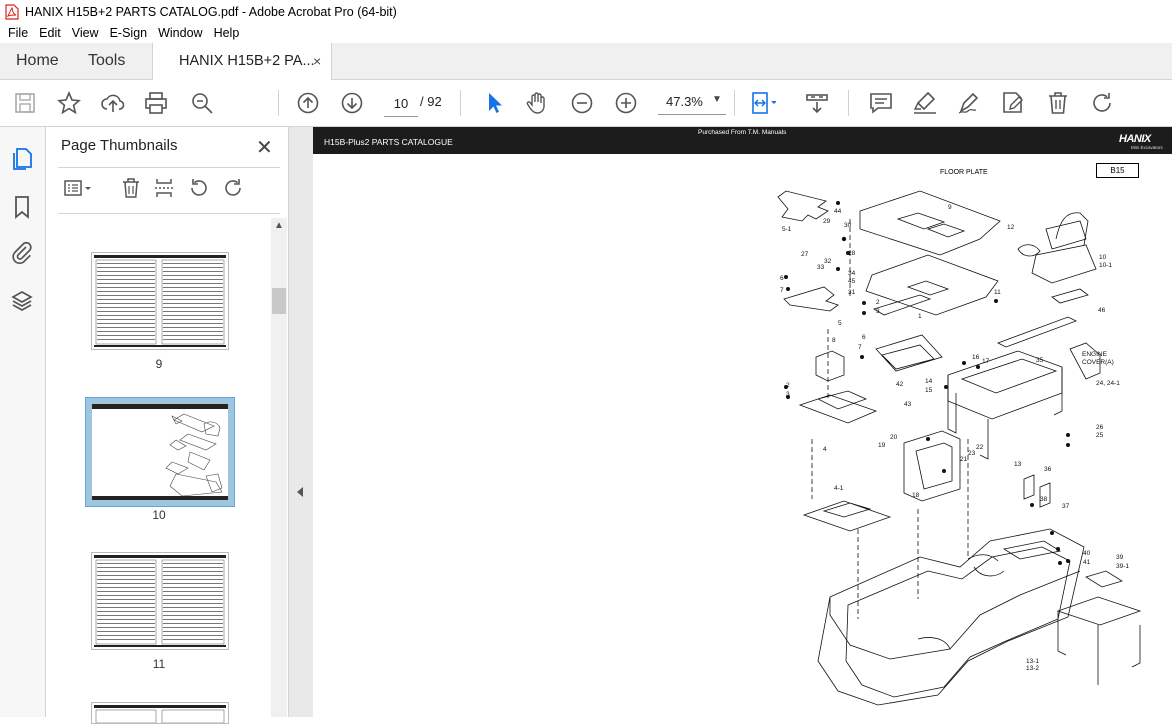 The width and height of the screenshot is (1172, 724). I want to click on extract-page-icon, so click(164, 188).